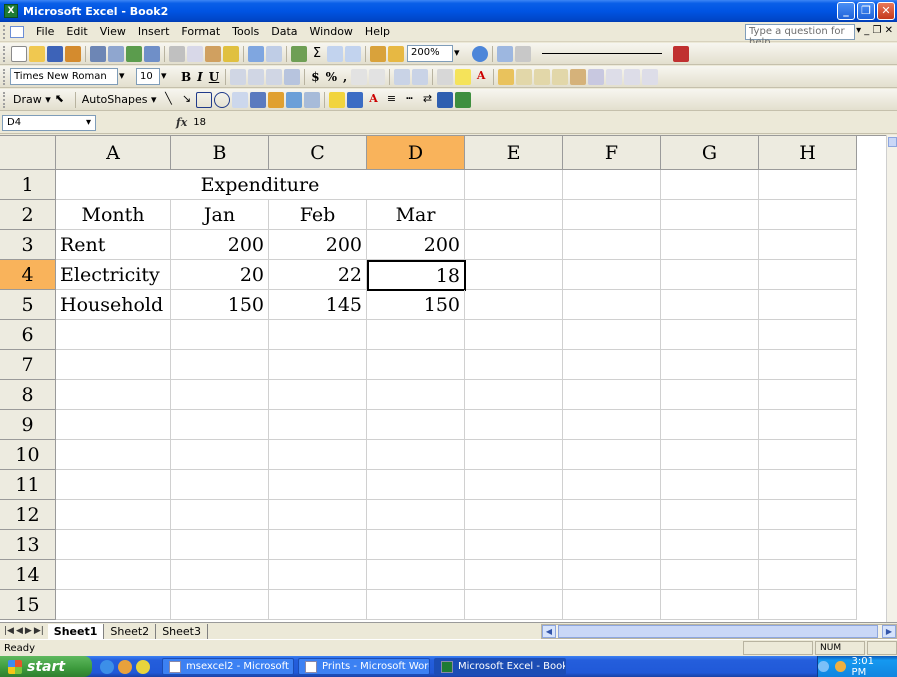  Describe the element at coordinates (186, 100) in the screenshot. I see `arrow-icon: ↘` at that location.